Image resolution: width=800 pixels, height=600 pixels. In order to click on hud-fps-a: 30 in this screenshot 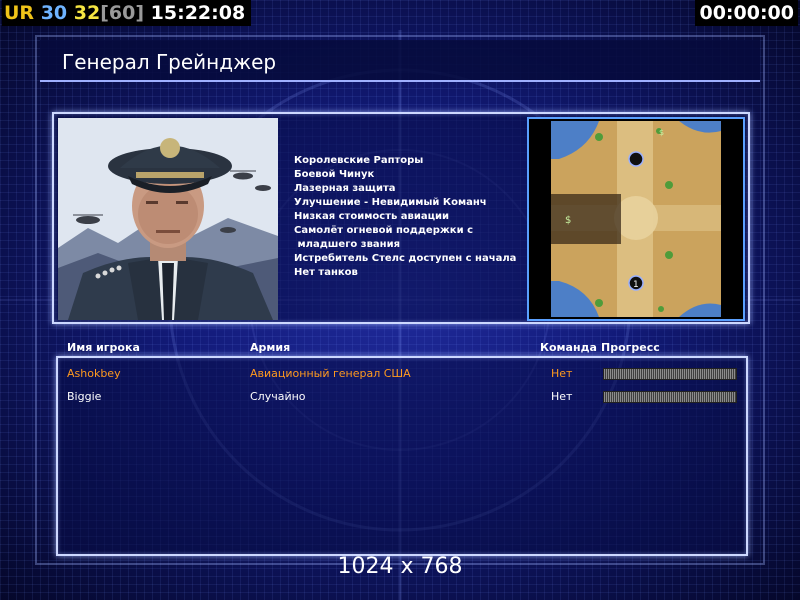, I will do `click(54, 13)`.